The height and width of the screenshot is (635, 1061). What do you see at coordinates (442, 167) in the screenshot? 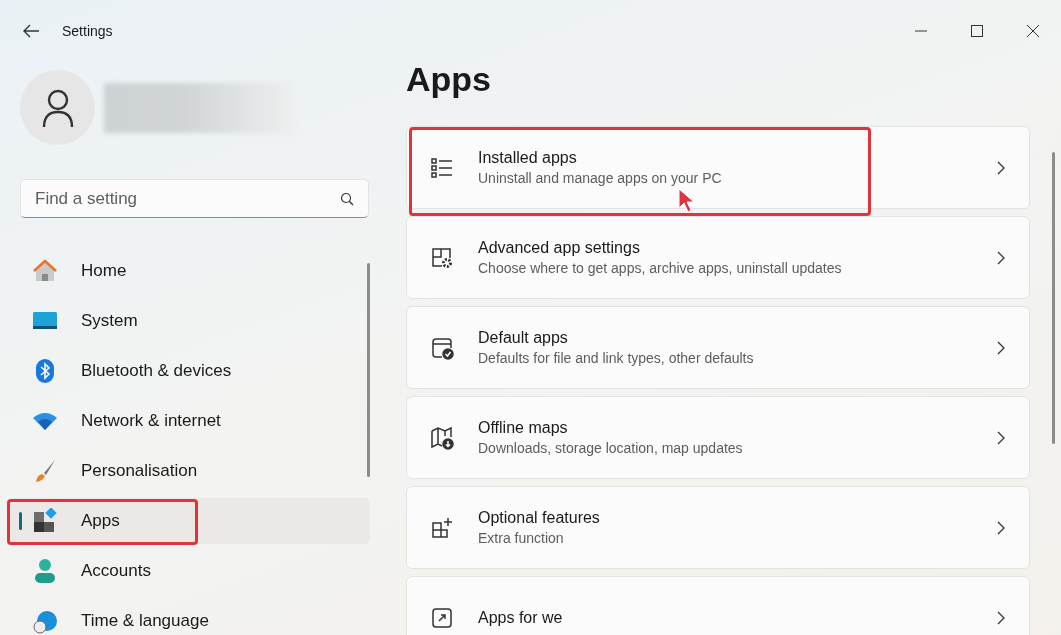
I see `list-icon` at bounding box center [442, 167].